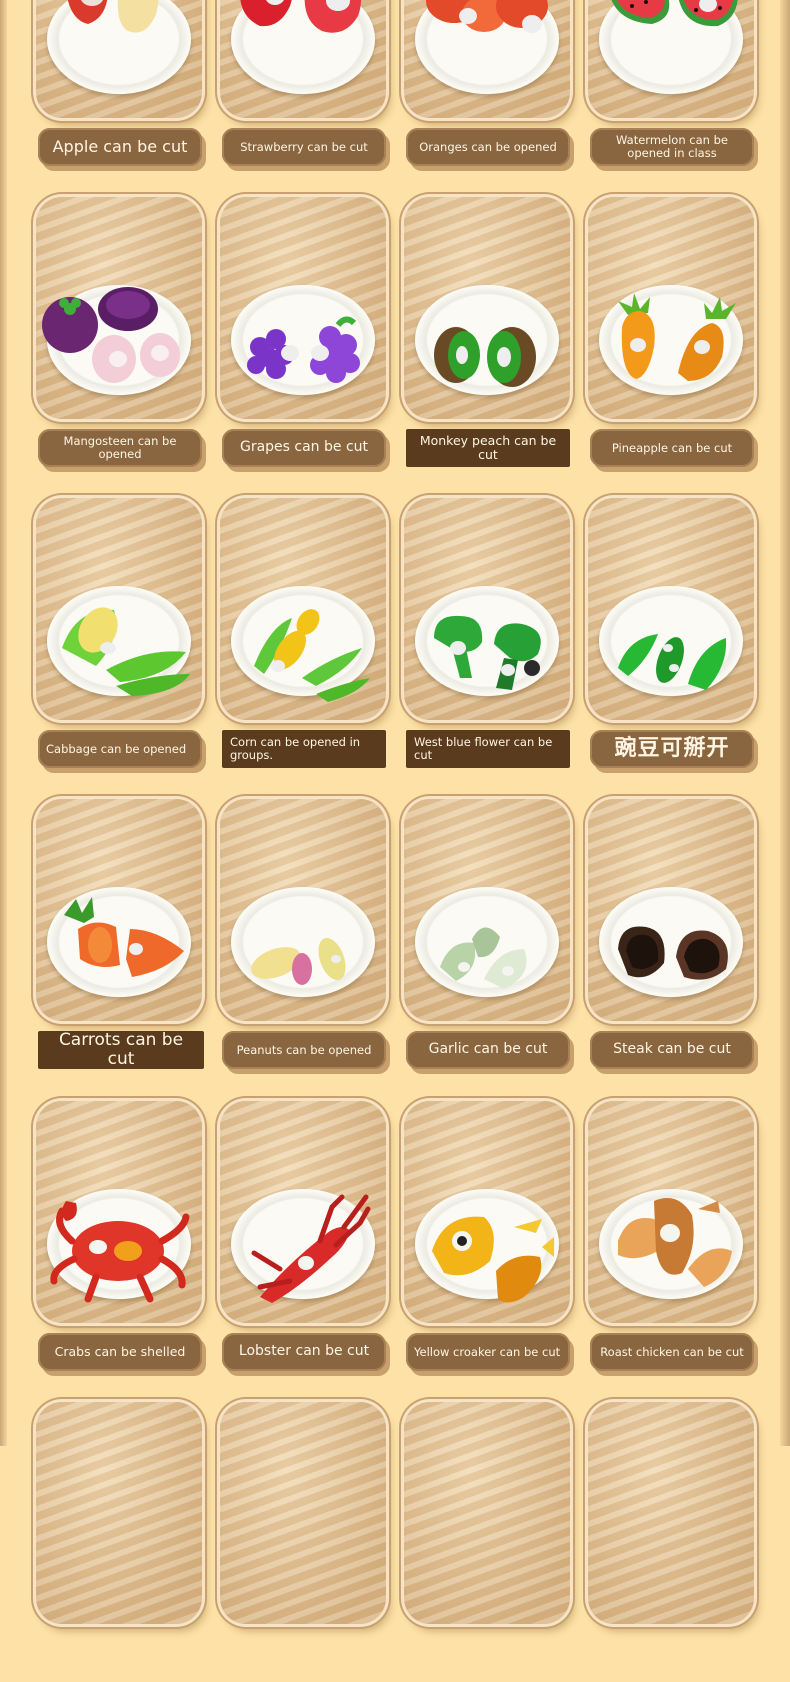 Image resolution: width=790 pixels, height=1682 pixels. Describe the element at coordinates (303, 349) in the screenshot. I see `grapes-toy-image` at that location.